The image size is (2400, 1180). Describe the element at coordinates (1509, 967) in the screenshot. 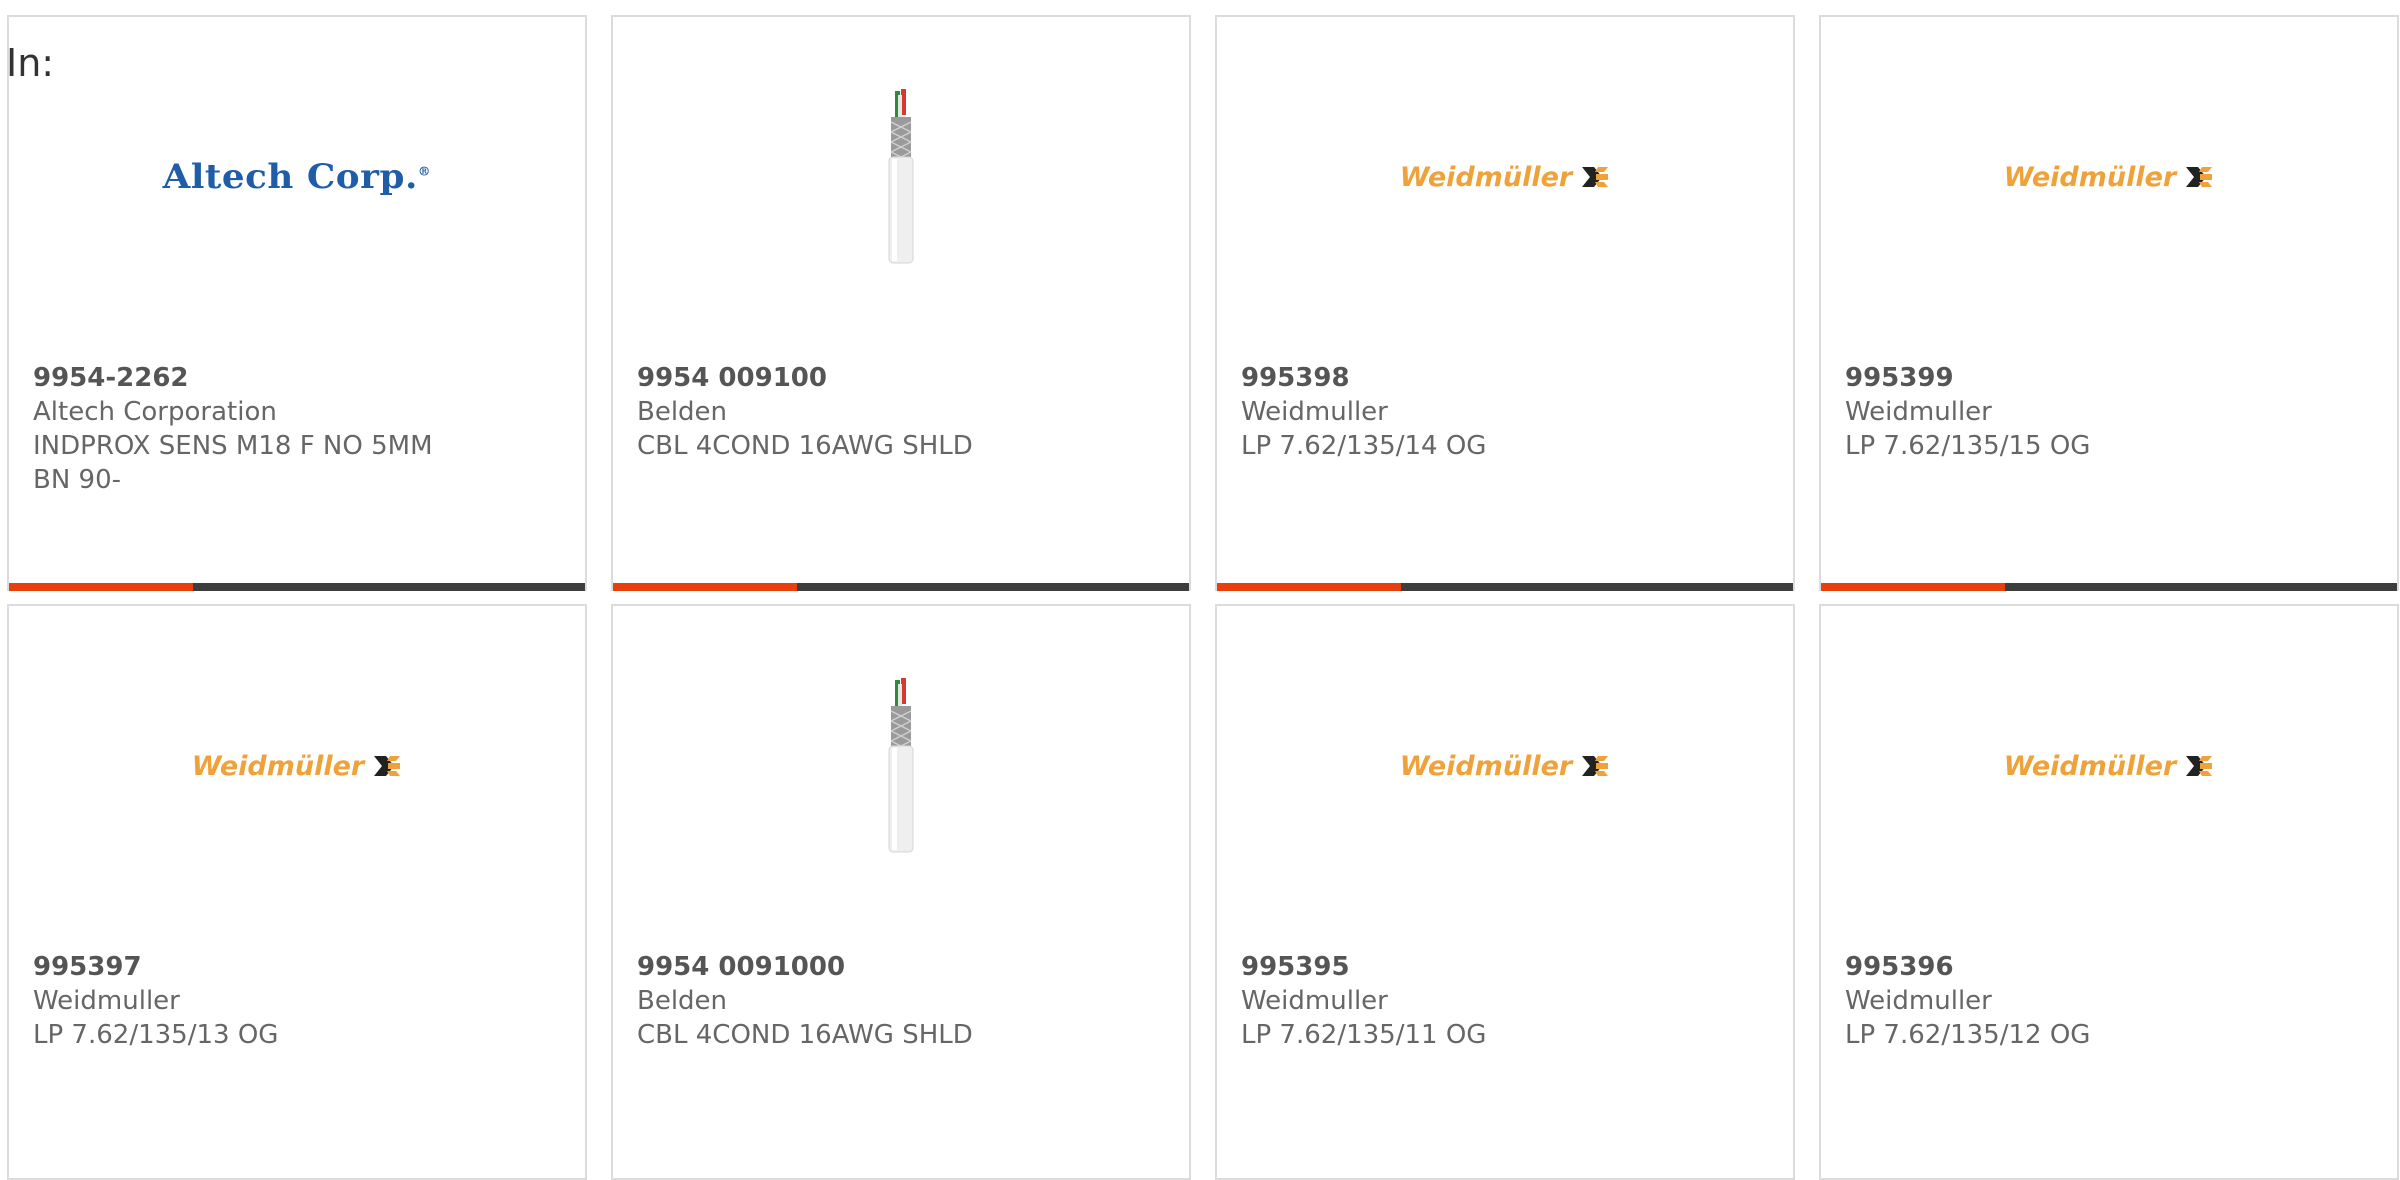

I see `part-number: 995395` at that location.